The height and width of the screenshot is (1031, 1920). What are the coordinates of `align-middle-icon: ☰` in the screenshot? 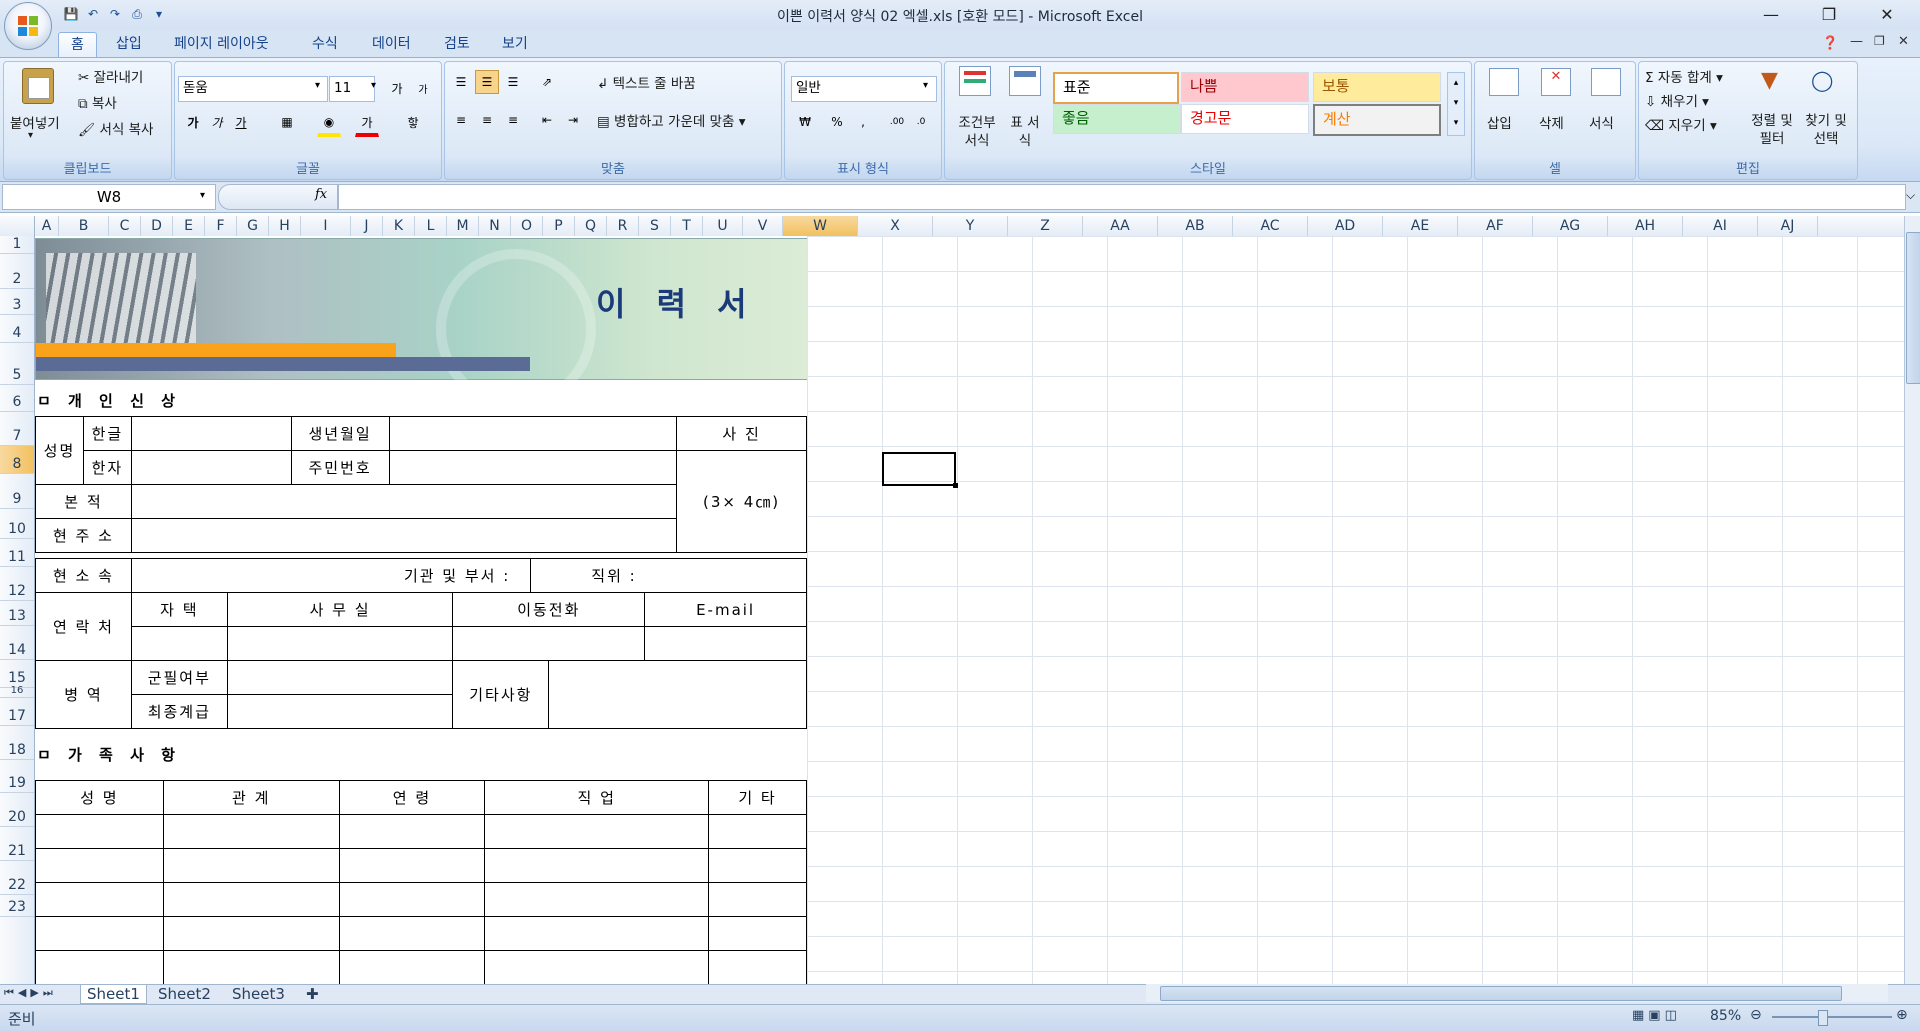 It's located at (487, 82).